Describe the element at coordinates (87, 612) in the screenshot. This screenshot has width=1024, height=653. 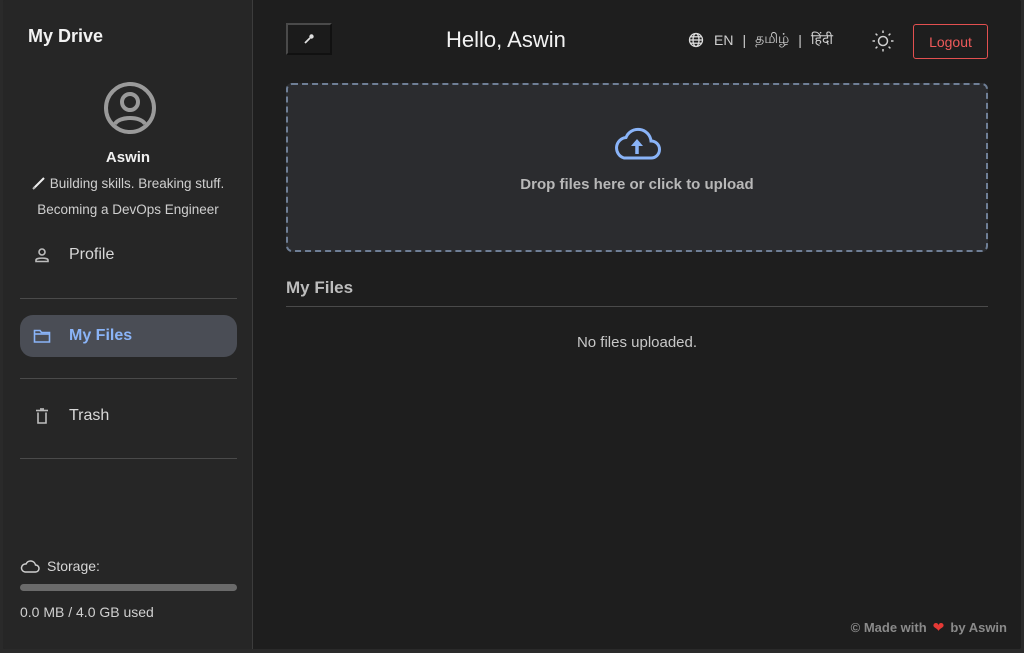
I see `storage-used-text: 0.0 MB / 4.0 GB used` at that location.